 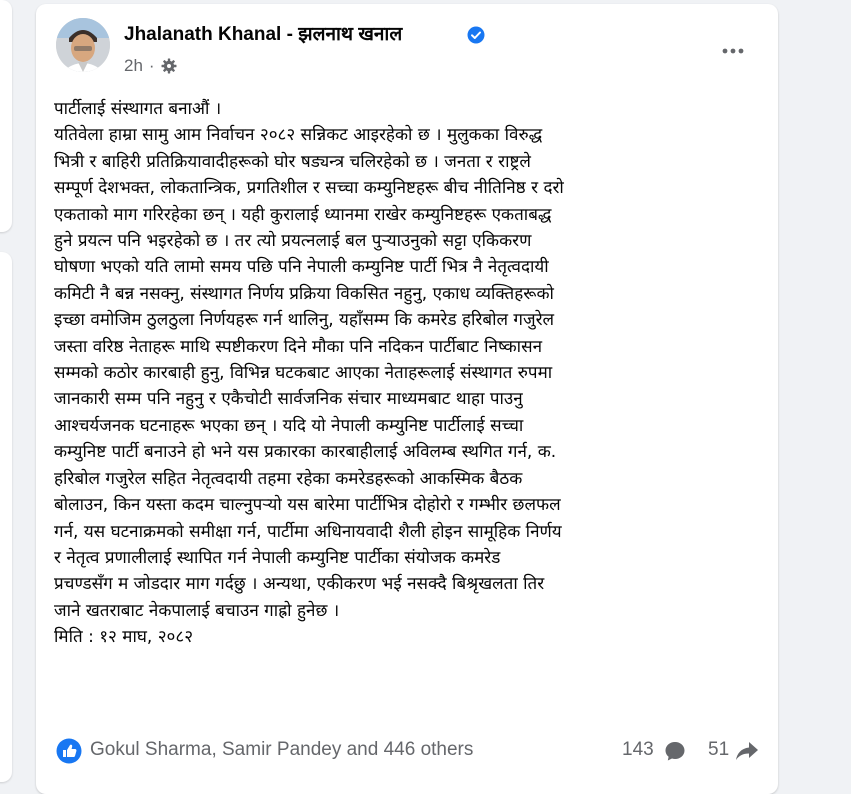 I want to click on verified-badge-icon, so click(x=476, y=35).